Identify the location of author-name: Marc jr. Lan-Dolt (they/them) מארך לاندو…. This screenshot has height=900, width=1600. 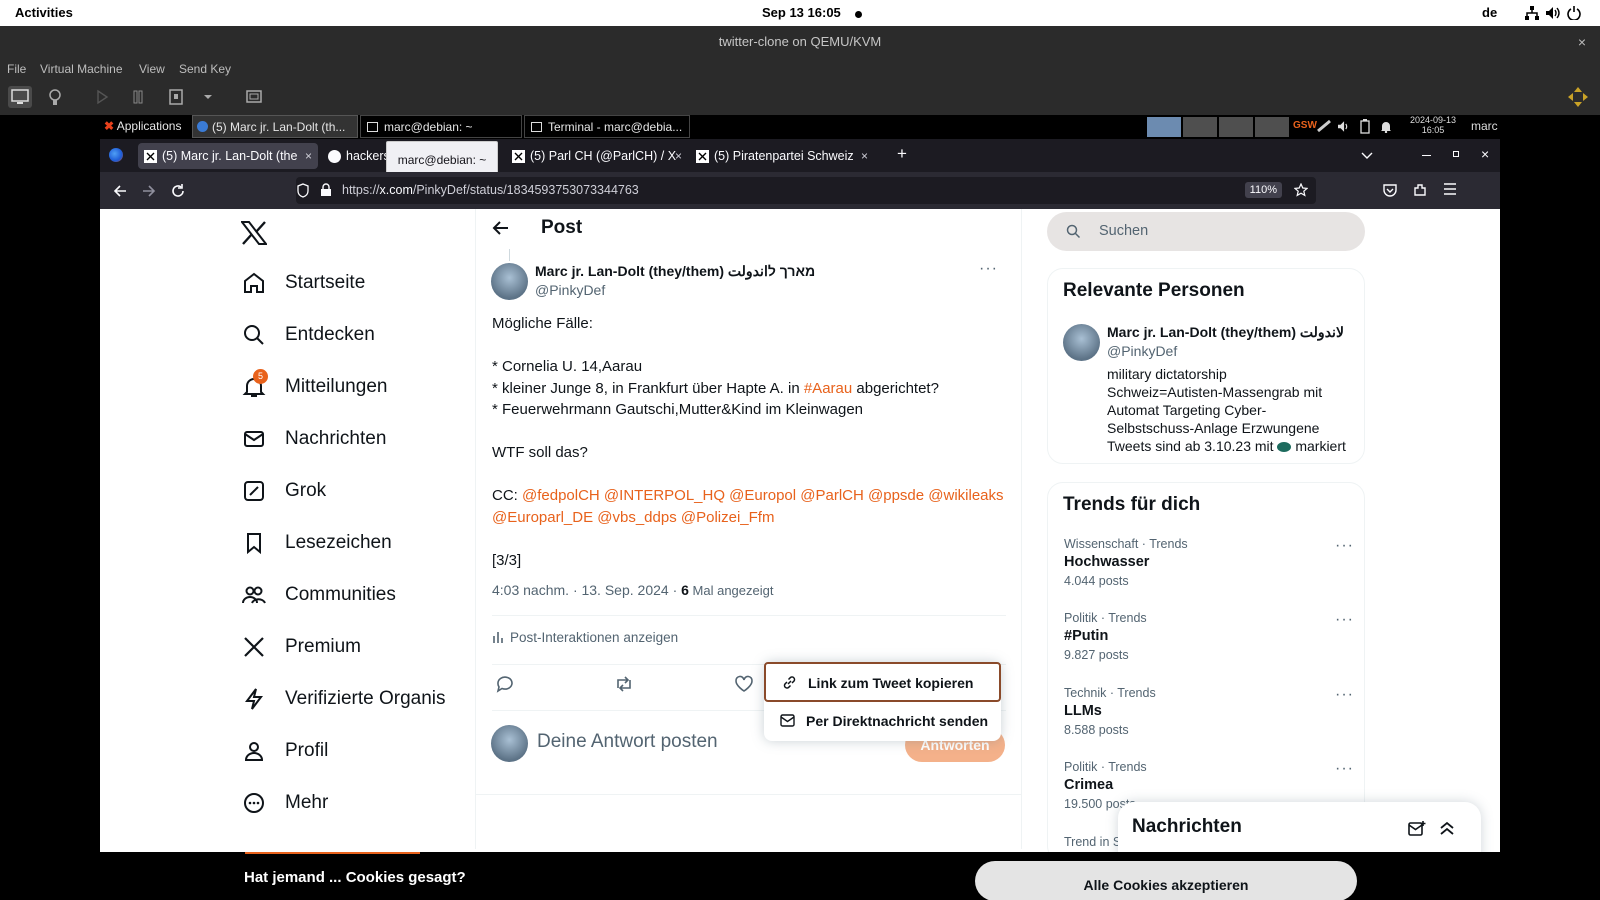
(675, 271).